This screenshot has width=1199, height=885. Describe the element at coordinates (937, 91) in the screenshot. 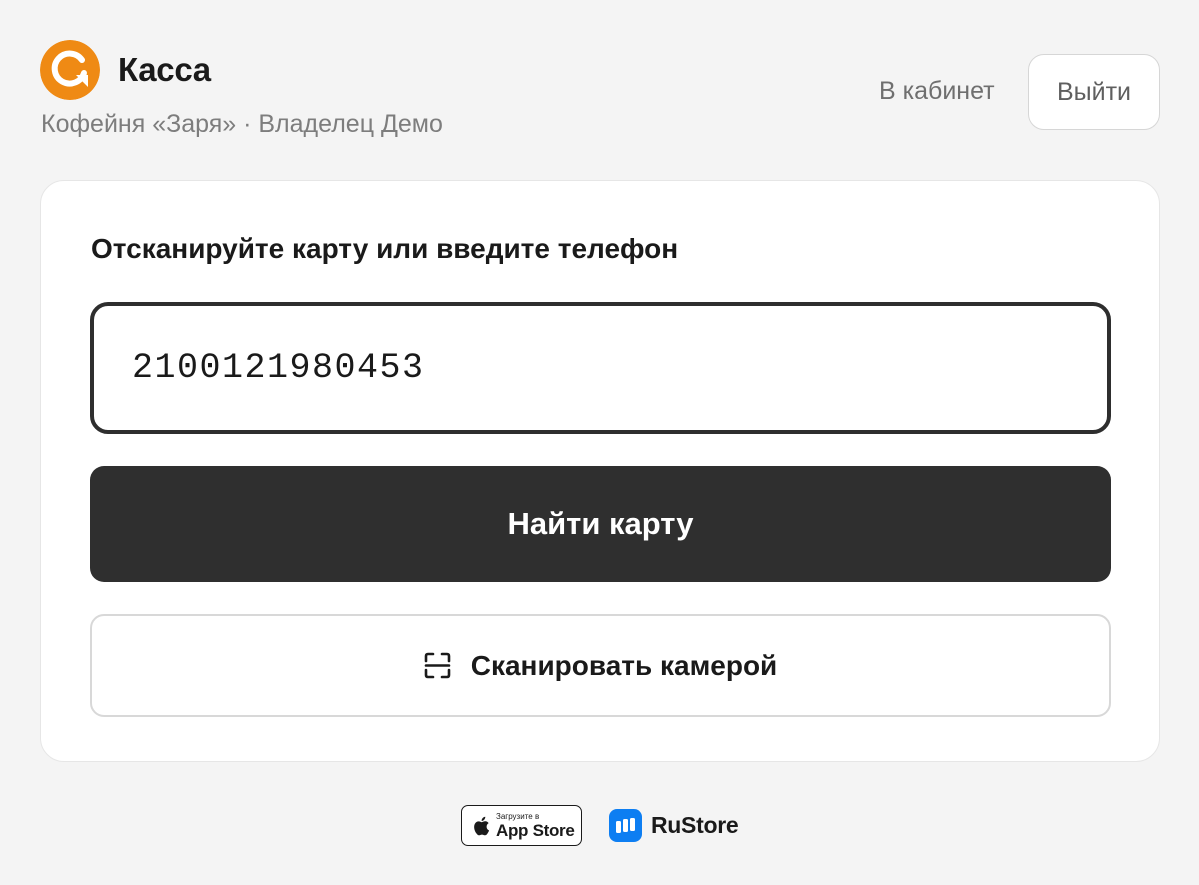

I see `cabinet-link: В кабинет` at that location.